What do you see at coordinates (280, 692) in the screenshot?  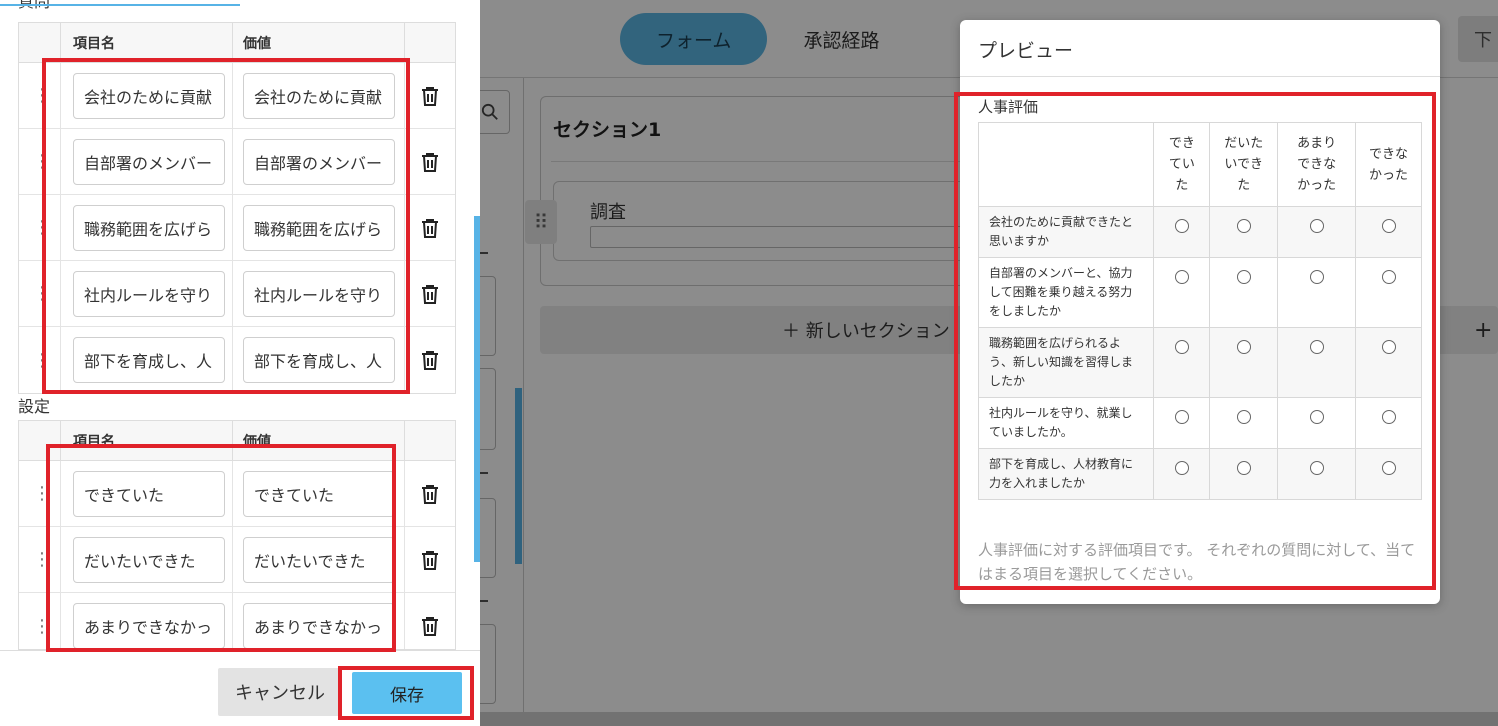 I see `cancel-button: キャンセル` at bounding box center [280, 692].